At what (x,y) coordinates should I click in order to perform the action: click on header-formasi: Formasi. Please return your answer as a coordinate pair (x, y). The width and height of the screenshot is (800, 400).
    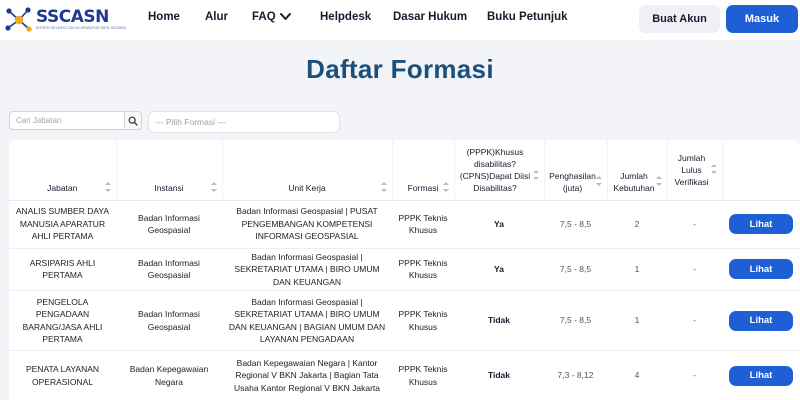
    Looking at the image, I should click on (423, 170).